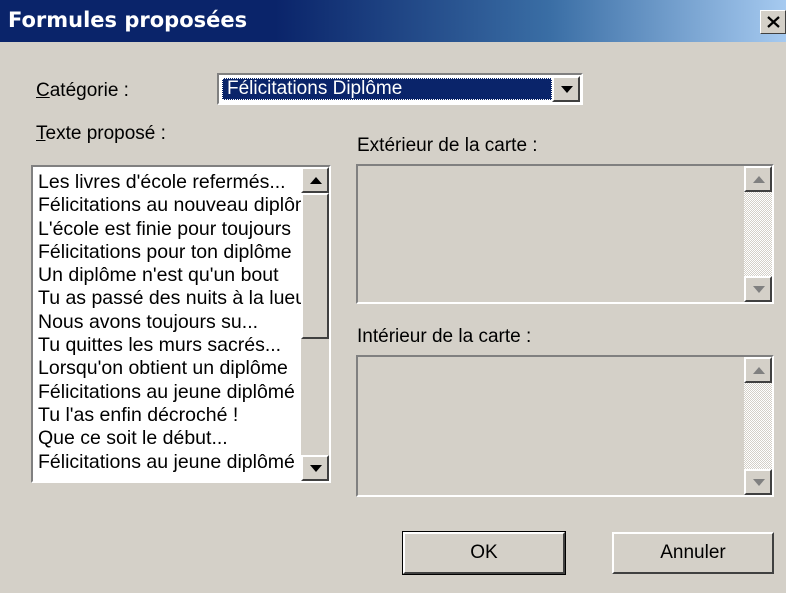  What do you see at coordinates (393, 21) in the screenshot?
I see `title-bar: Formules proposées` at bounding box center [393, 21].